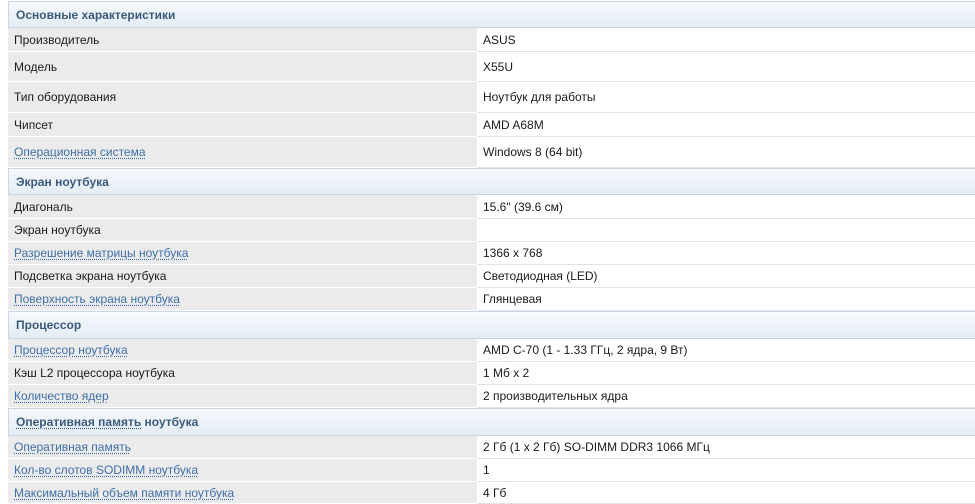 This screenshot has height=504, width=975. I want to click on section-header-screen: Экран ноутбука, so click(491, 181).